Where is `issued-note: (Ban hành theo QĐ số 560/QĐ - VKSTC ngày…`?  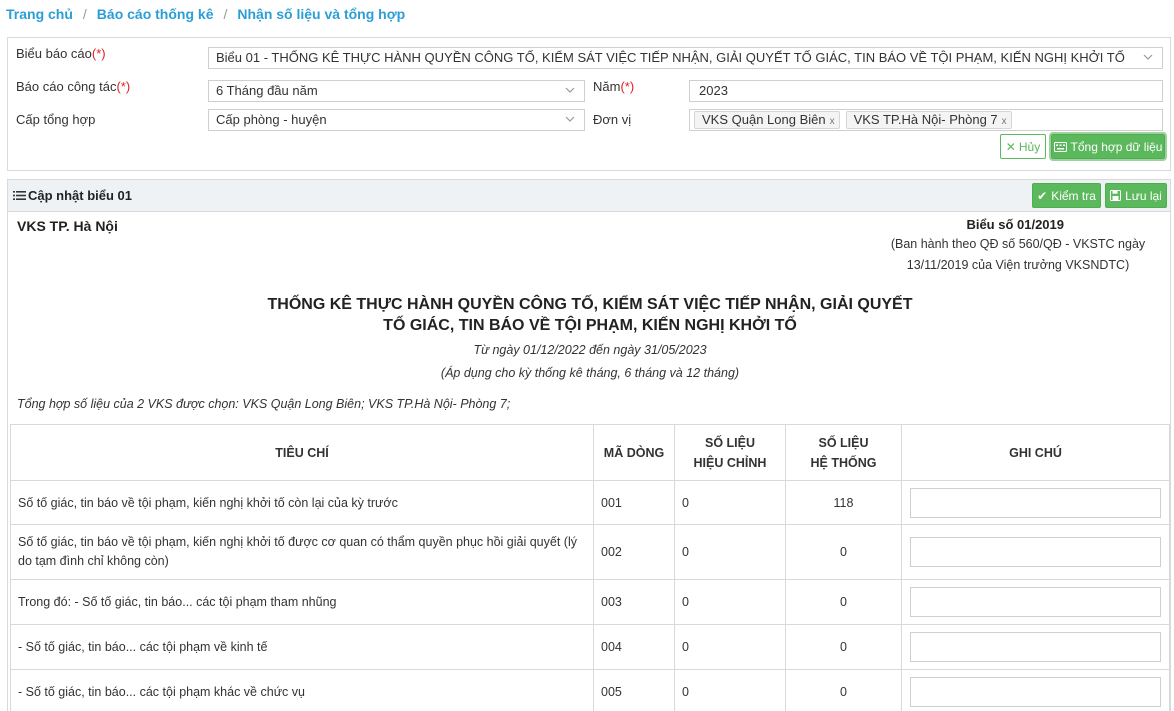
issued-note: (Ban hành theo QĐ số 560/QĐ - VKSTC ngày… is located at coordinates (1018, 254).